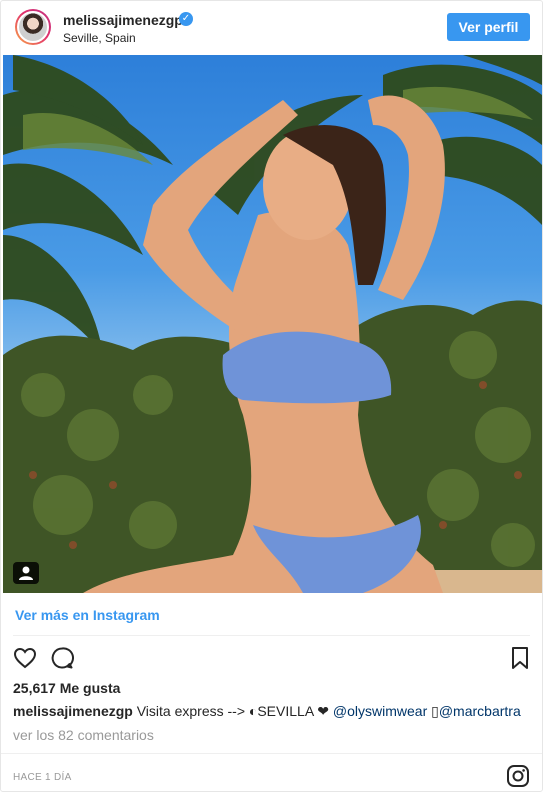  I want to click on view-profile-button: Ver perfil, so click(488, 27).